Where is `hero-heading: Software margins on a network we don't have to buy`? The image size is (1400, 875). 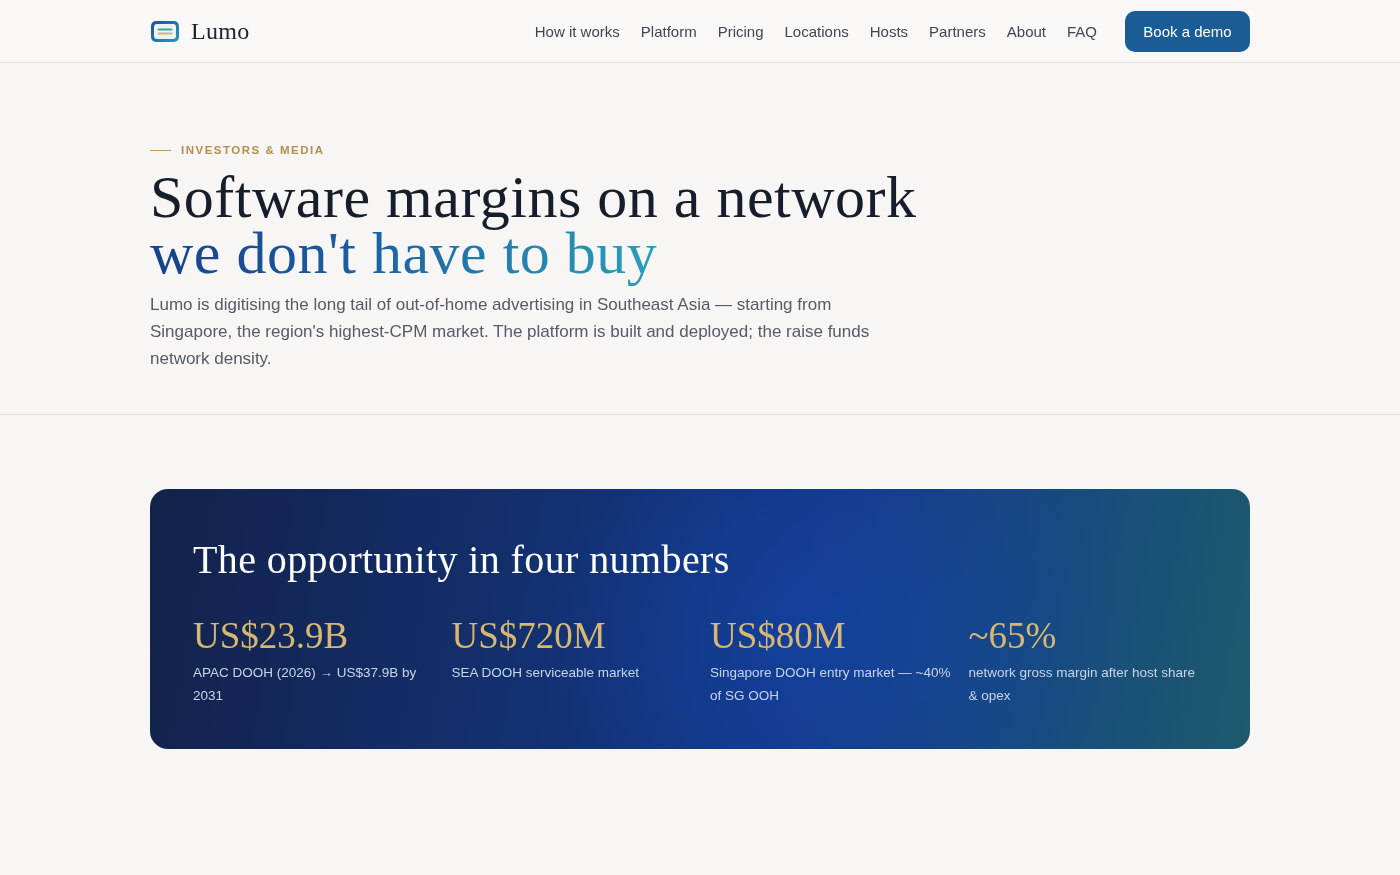 hero-heading: Software margins on a network we don't have to buy is located at coordinates (534, 225).